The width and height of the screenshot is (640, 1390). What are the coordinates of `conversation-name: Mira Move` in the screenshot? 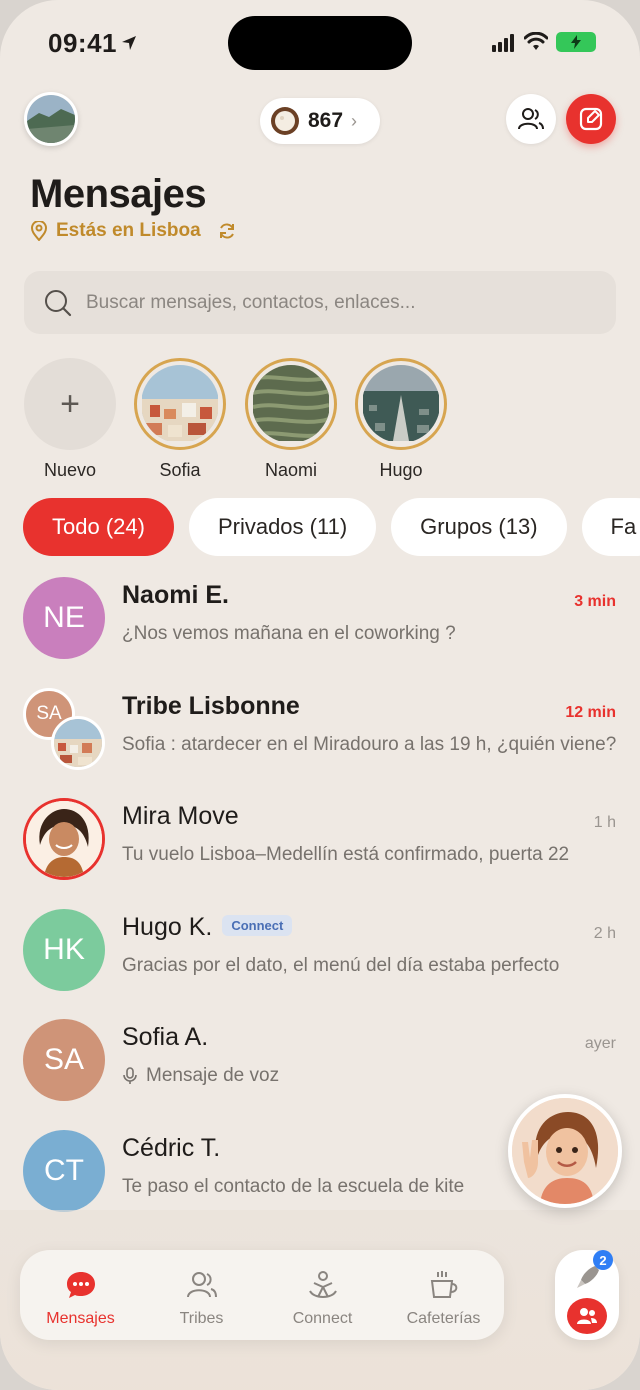 It's located at (180, 816).